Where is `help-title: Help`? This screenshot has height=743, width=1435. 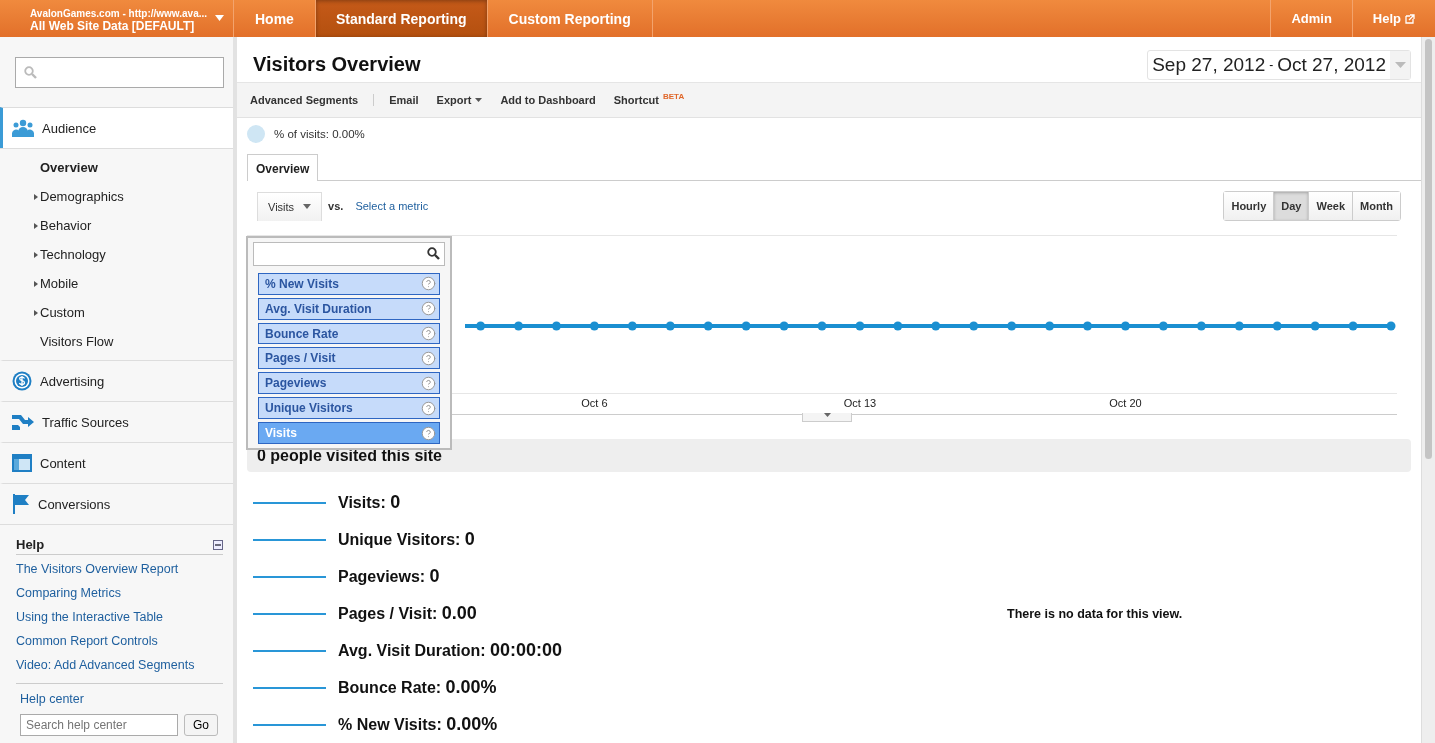 help-title: Help is located at coordinates (30, 544).